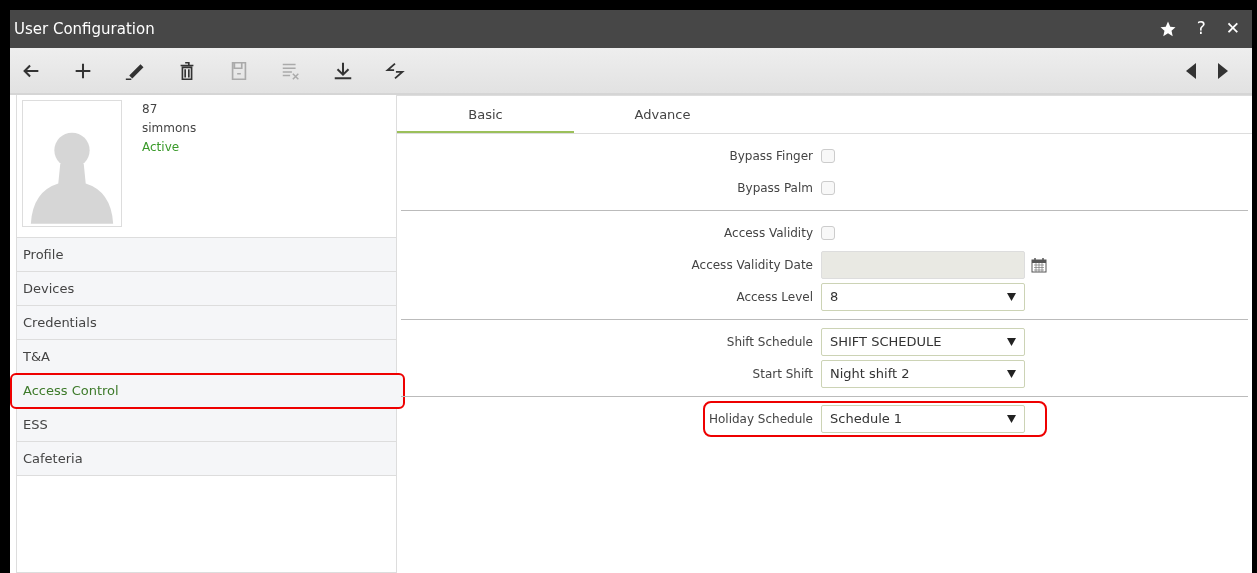 This screenshot has width=1257, height=573. I want to click on window-title: User Configuration, so click(84, 29).